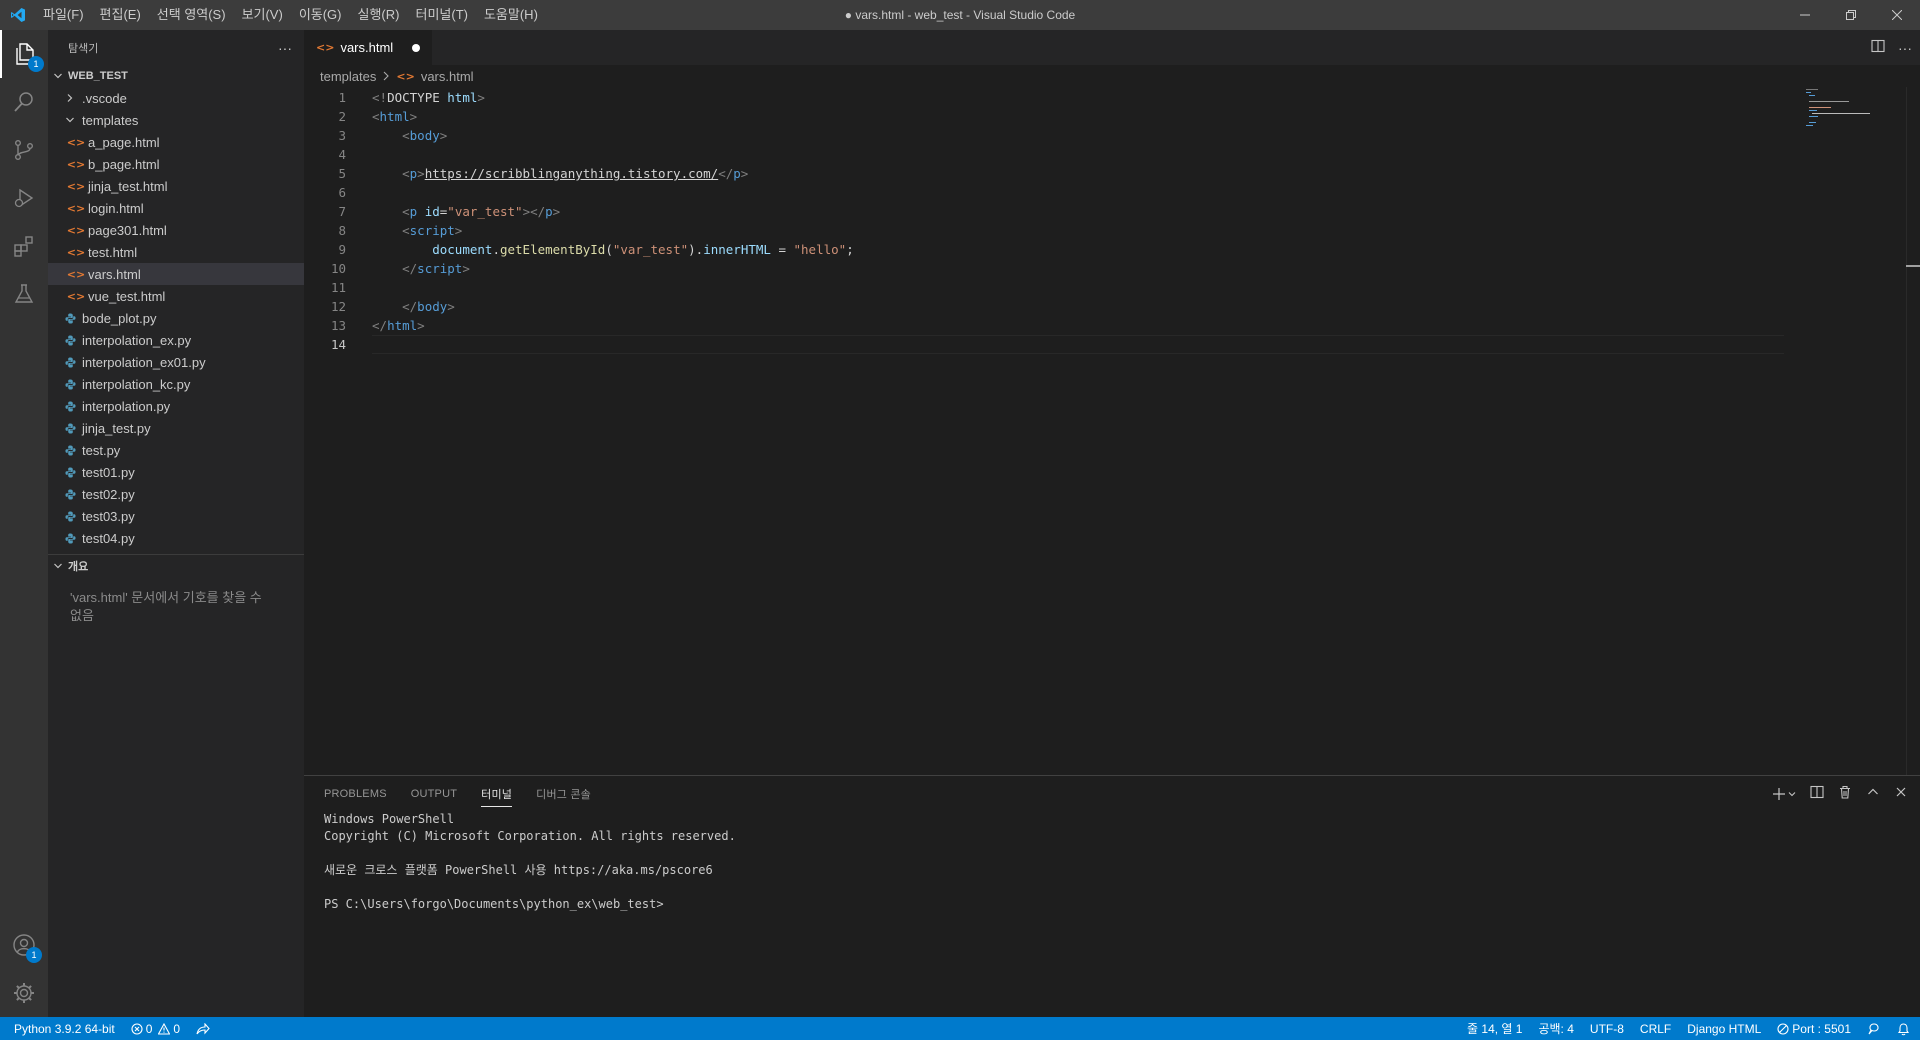 The width and height of the screenshot is (1920, 1040). I want to click on tab-vars-html: <> vars.html, so click(368, 47).